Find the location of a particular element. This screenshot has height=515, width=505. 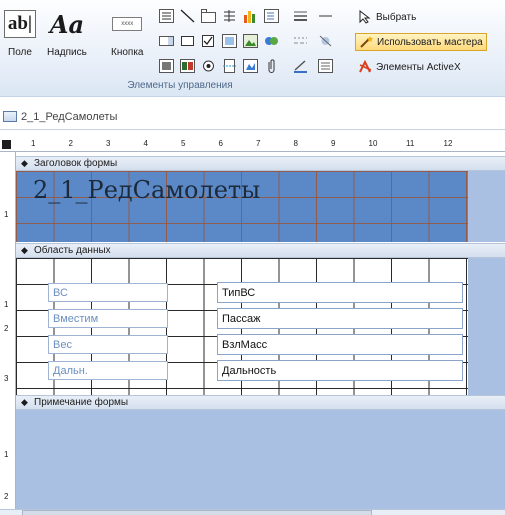

field-passengers: Пассаж is located at coordinates (340, 318).